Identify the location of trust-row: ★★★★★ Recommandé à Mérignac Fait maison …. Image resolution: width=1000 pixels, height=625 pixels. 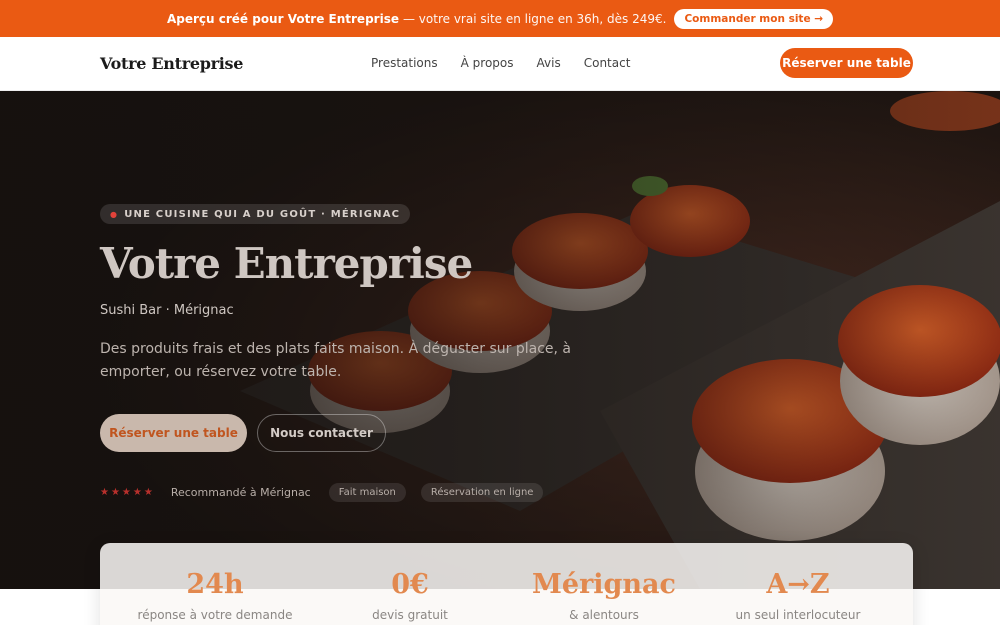
(329, 492).